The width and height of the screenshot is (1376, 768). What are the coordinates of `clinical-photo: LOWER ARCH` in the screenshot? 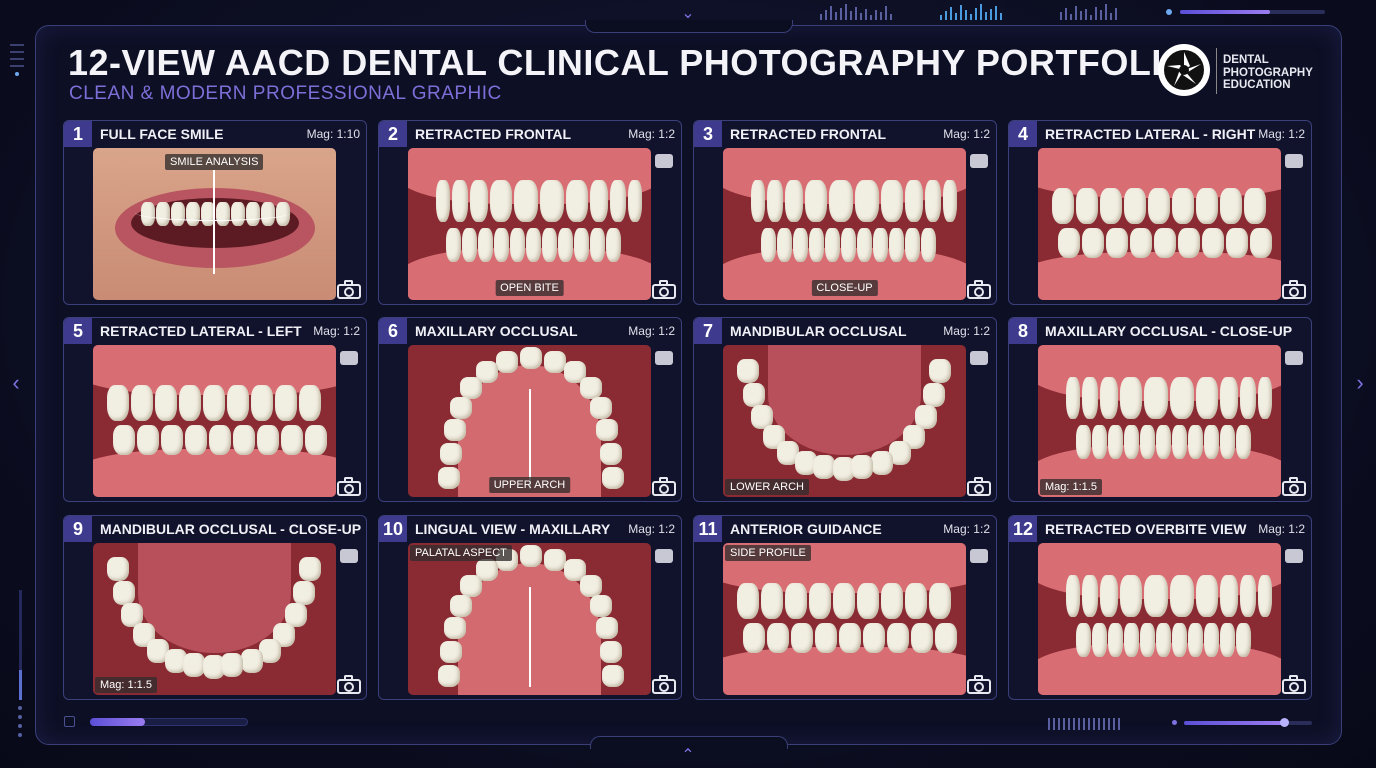 It's located at (844, 421).